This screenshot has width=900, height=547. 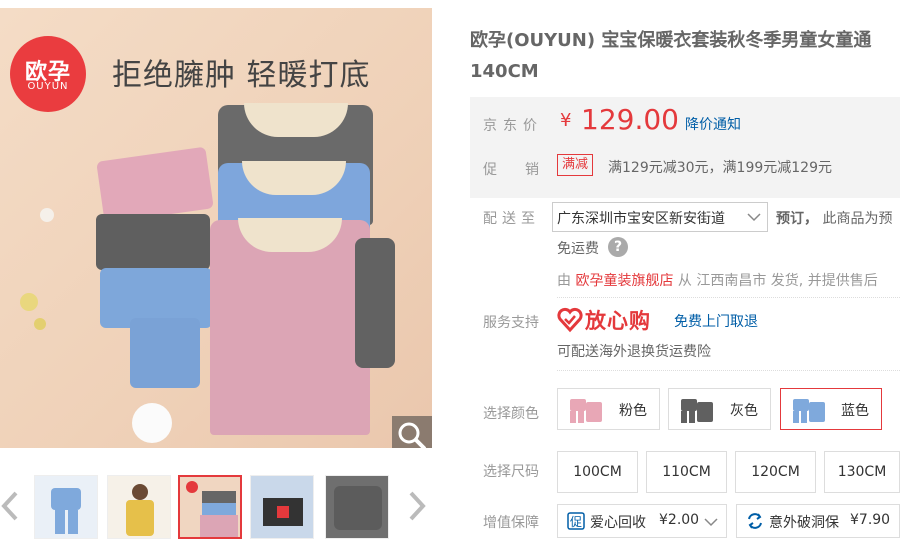 I want to click on promo-label: 促销, so click(x=525, y=170).